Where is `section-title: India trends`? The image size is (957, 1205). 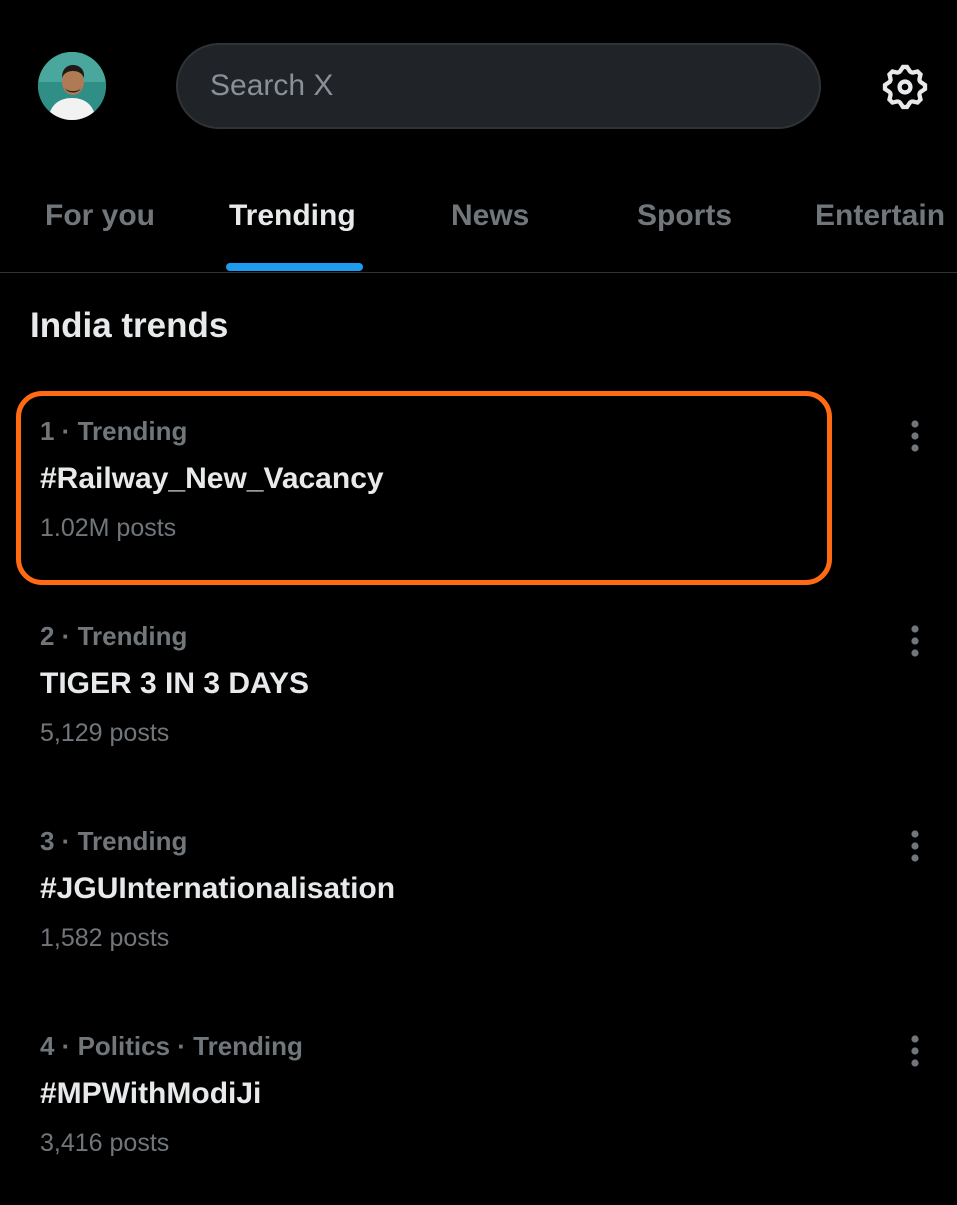 section-title: India trends is located at coordinates (129, 325).